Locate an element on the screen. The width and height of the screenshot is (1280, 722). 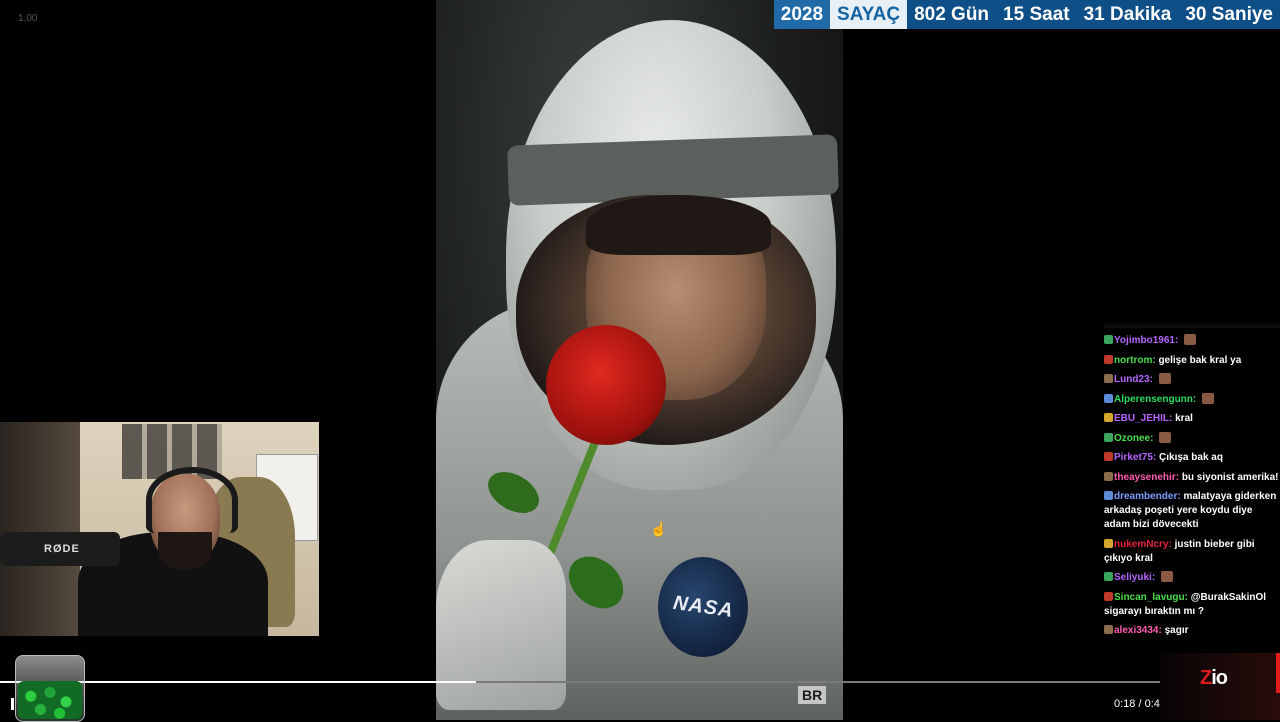
playback-speed-label: 1.00 is located at coordinates (28, 18).